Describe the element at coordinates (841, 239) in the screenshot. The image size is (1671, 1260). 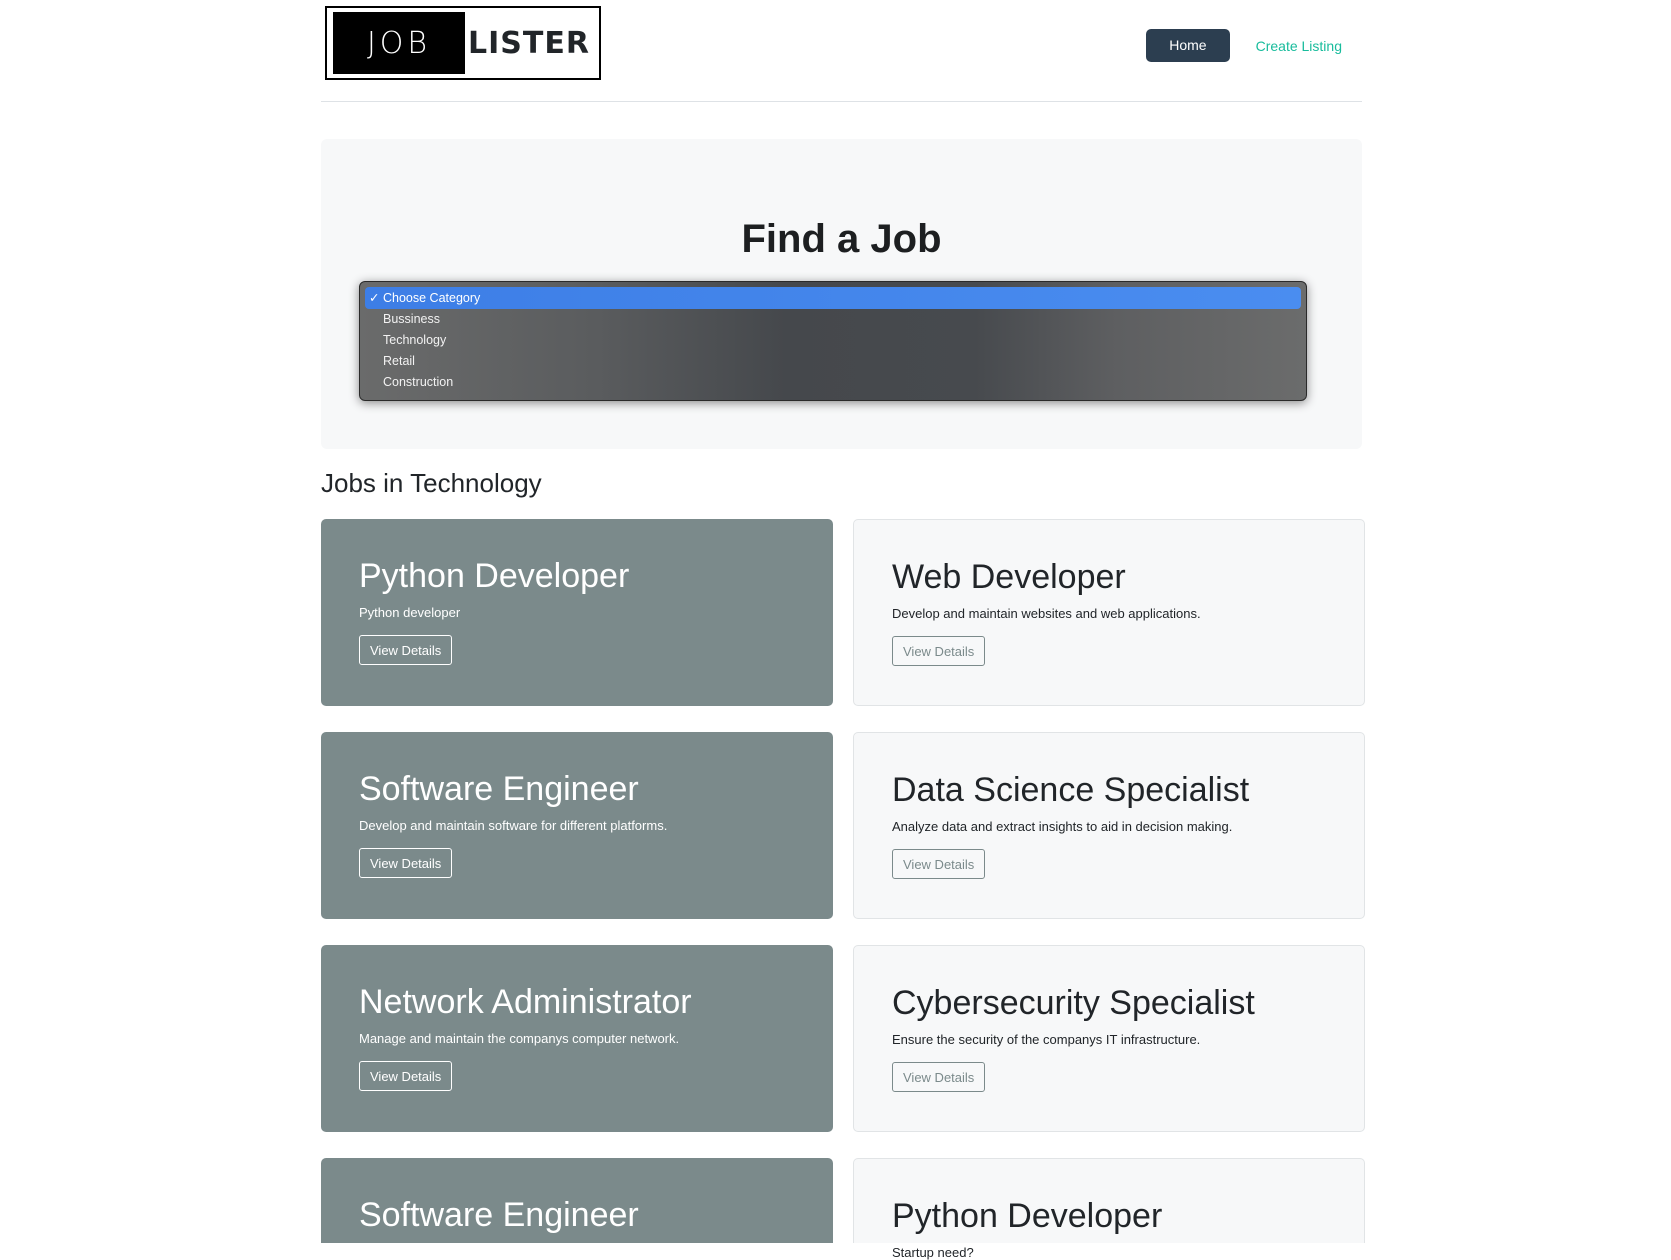
I see `search-title: Find a Job` at that location.